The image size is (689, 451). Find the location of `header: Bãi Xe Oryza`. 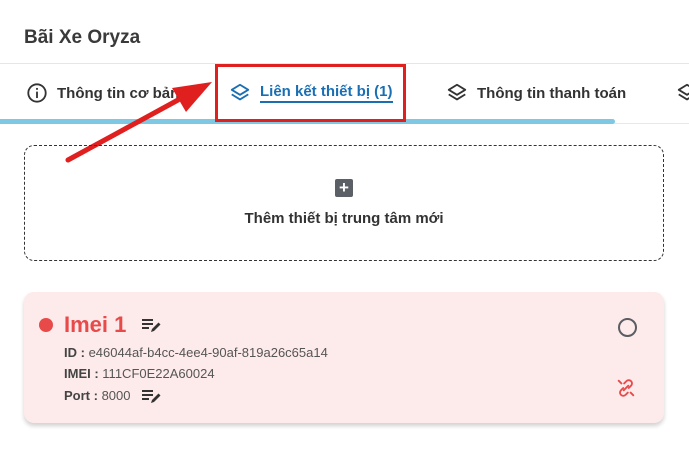

header: Bãi Xe Oryza is located at coordinates (344, 32).